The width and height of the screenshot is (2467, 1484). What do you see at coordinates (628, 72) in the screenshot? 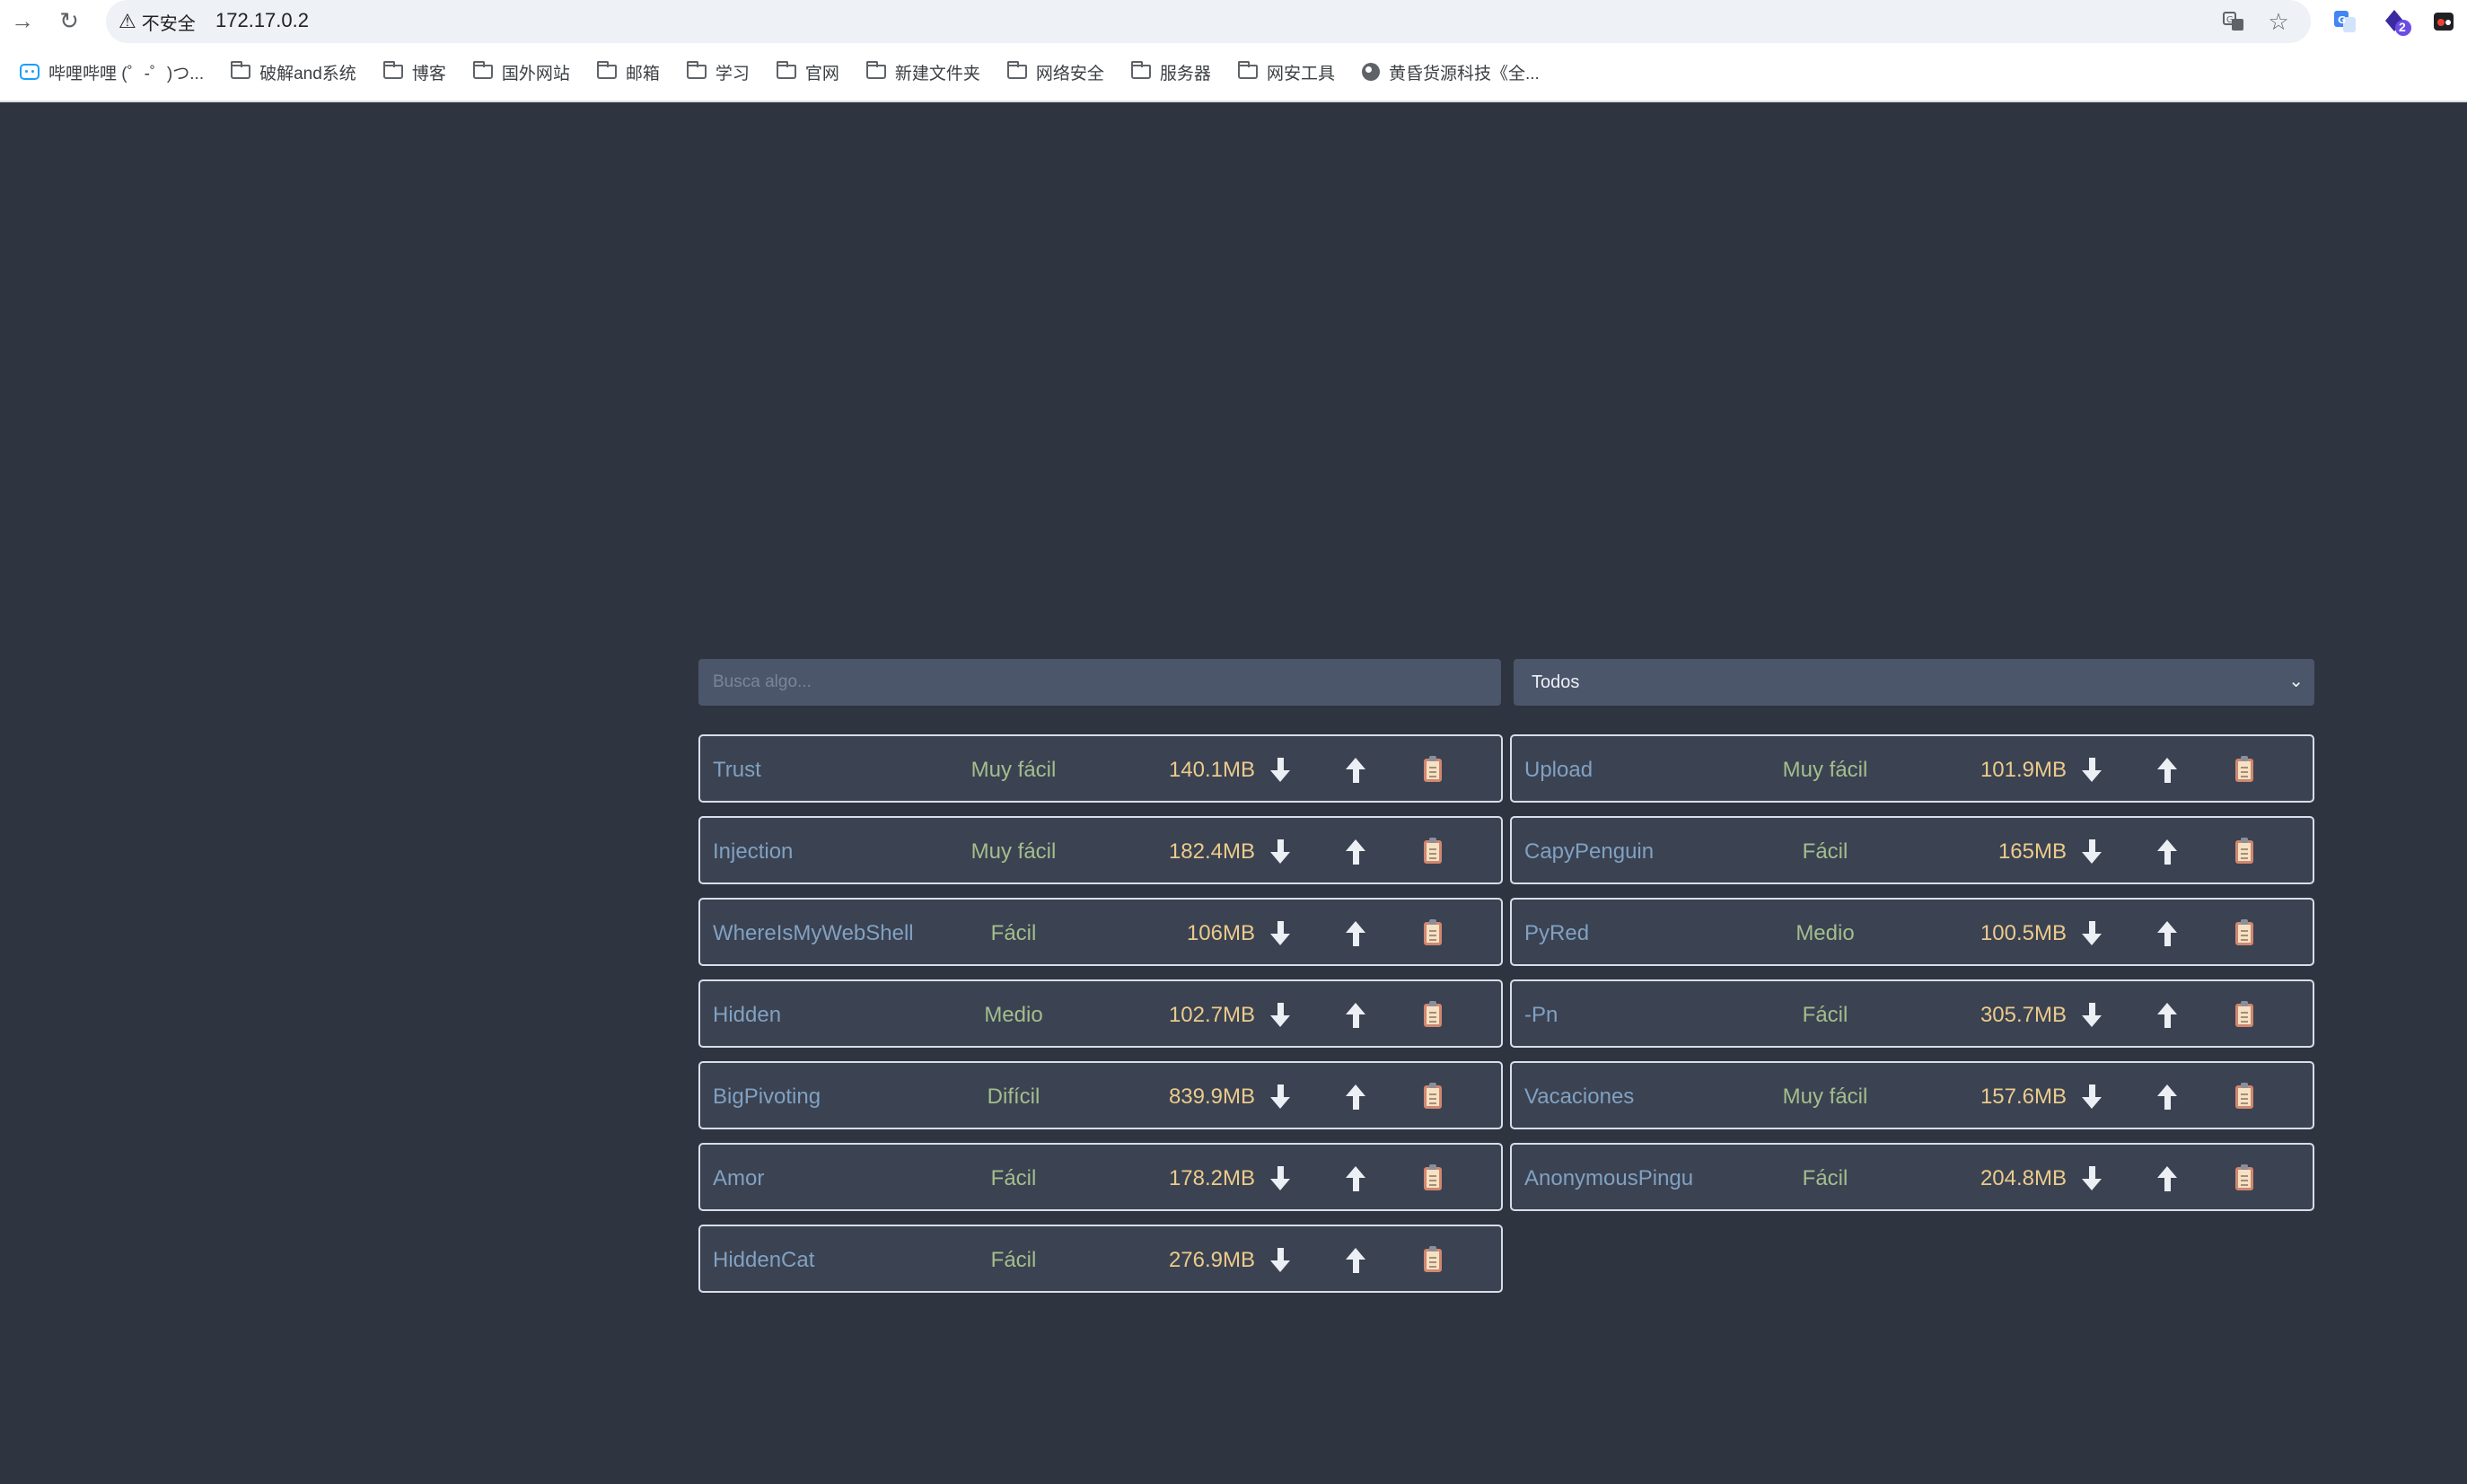
I see `bookmark-item: 邮箱` at bounding box center [628, 72].